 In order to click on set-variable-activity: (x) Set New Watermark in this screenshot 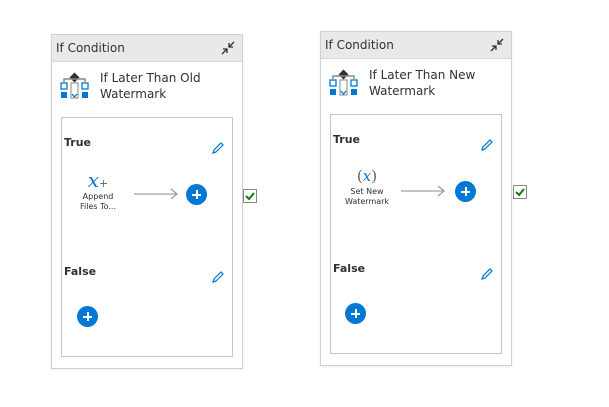, I will do `click(367, 186)`.